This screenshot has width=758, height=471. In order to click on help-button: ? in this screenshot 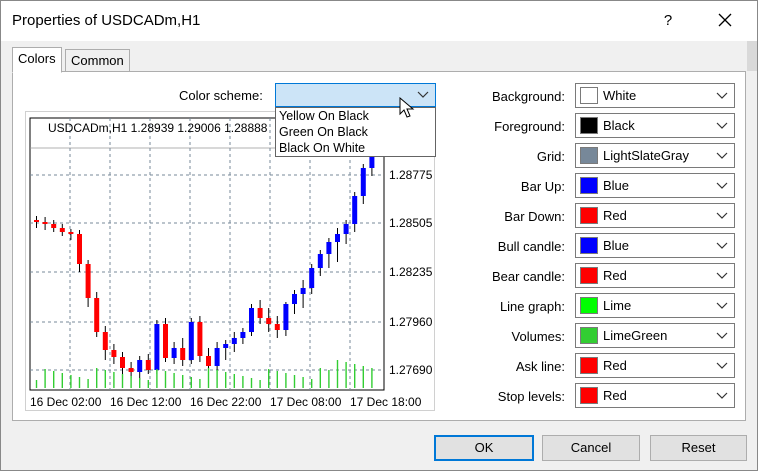, I will do `click(668, 21)`.